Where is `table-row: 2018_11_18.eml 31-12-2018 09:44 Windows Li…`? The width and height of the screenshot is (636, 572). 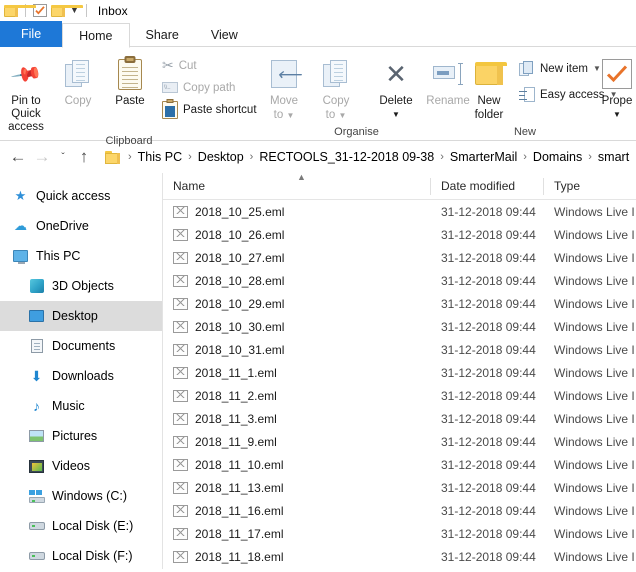
table-row: 2018_11_18.eml 31-12-2018 09:44 Windows Li… is located at coordinates (399, 556).